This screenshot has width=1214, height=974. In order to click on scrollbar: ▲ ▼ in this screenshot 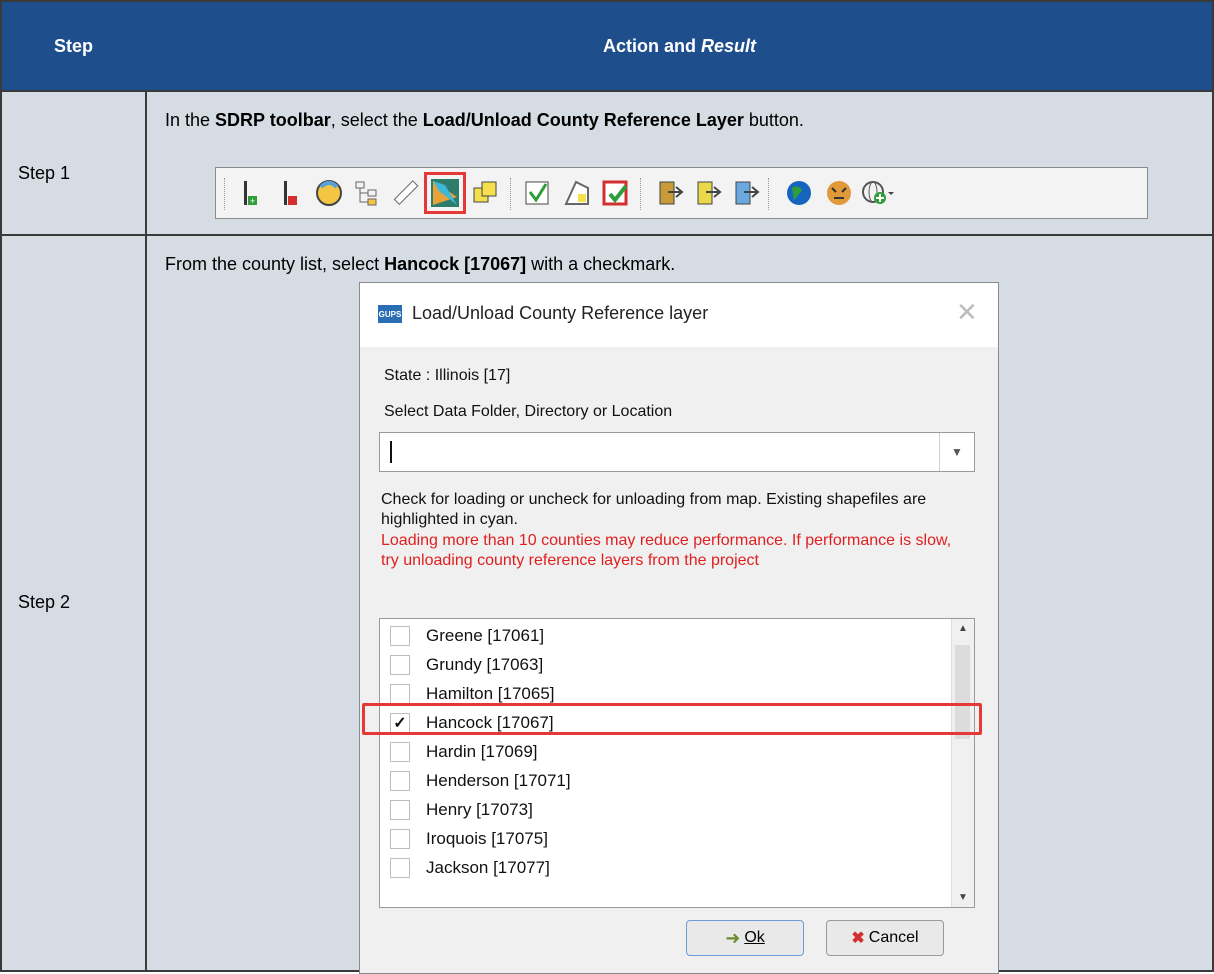, I will do `click(962, 763)`.